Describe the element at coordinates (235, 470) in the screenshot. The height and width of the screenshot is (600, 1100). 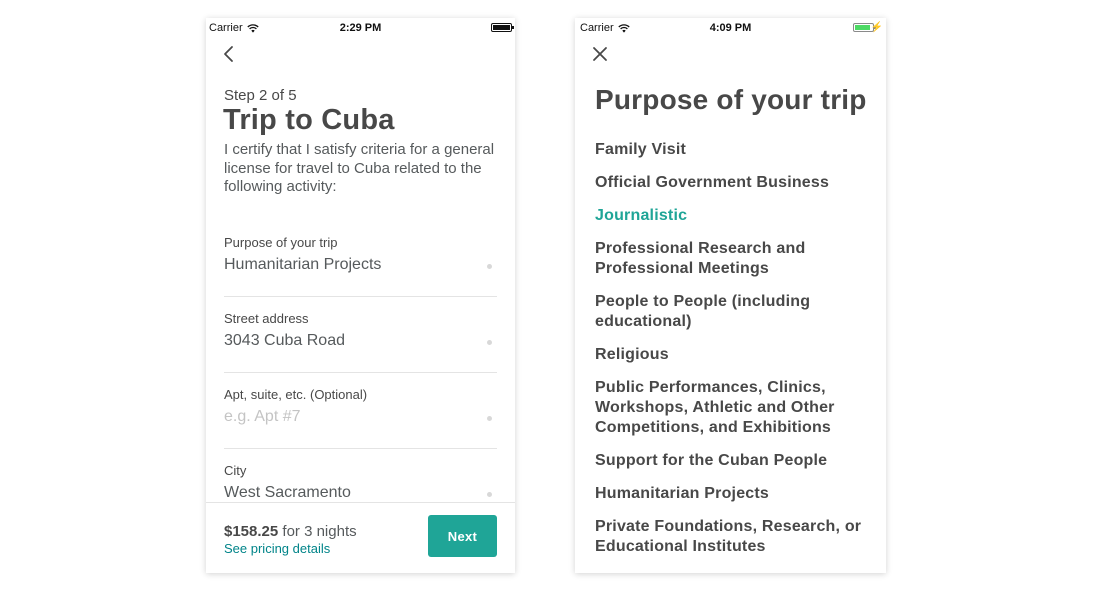
I see `city-label: City` at that location.